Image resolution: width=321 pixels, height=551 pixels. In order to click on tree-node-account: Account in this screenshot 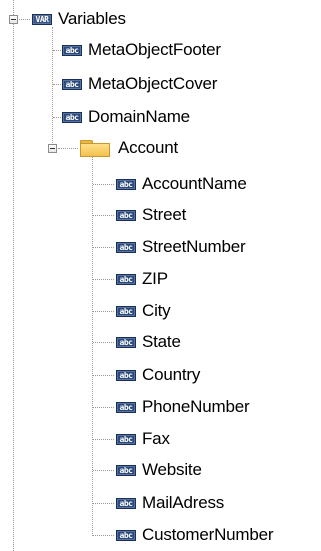, I will do `click(129, 148)`.